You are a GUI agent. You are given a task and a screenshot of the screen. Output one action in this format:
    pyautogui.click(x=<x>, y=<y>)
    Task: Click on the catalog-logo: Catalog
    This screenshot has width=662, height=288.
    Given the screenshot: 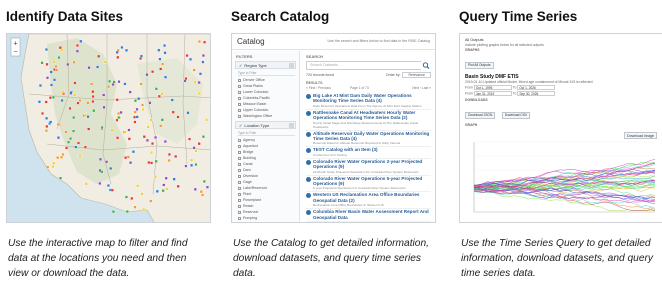 What is the action you would take?
    pyautogui.click(x=251, y=41)
    